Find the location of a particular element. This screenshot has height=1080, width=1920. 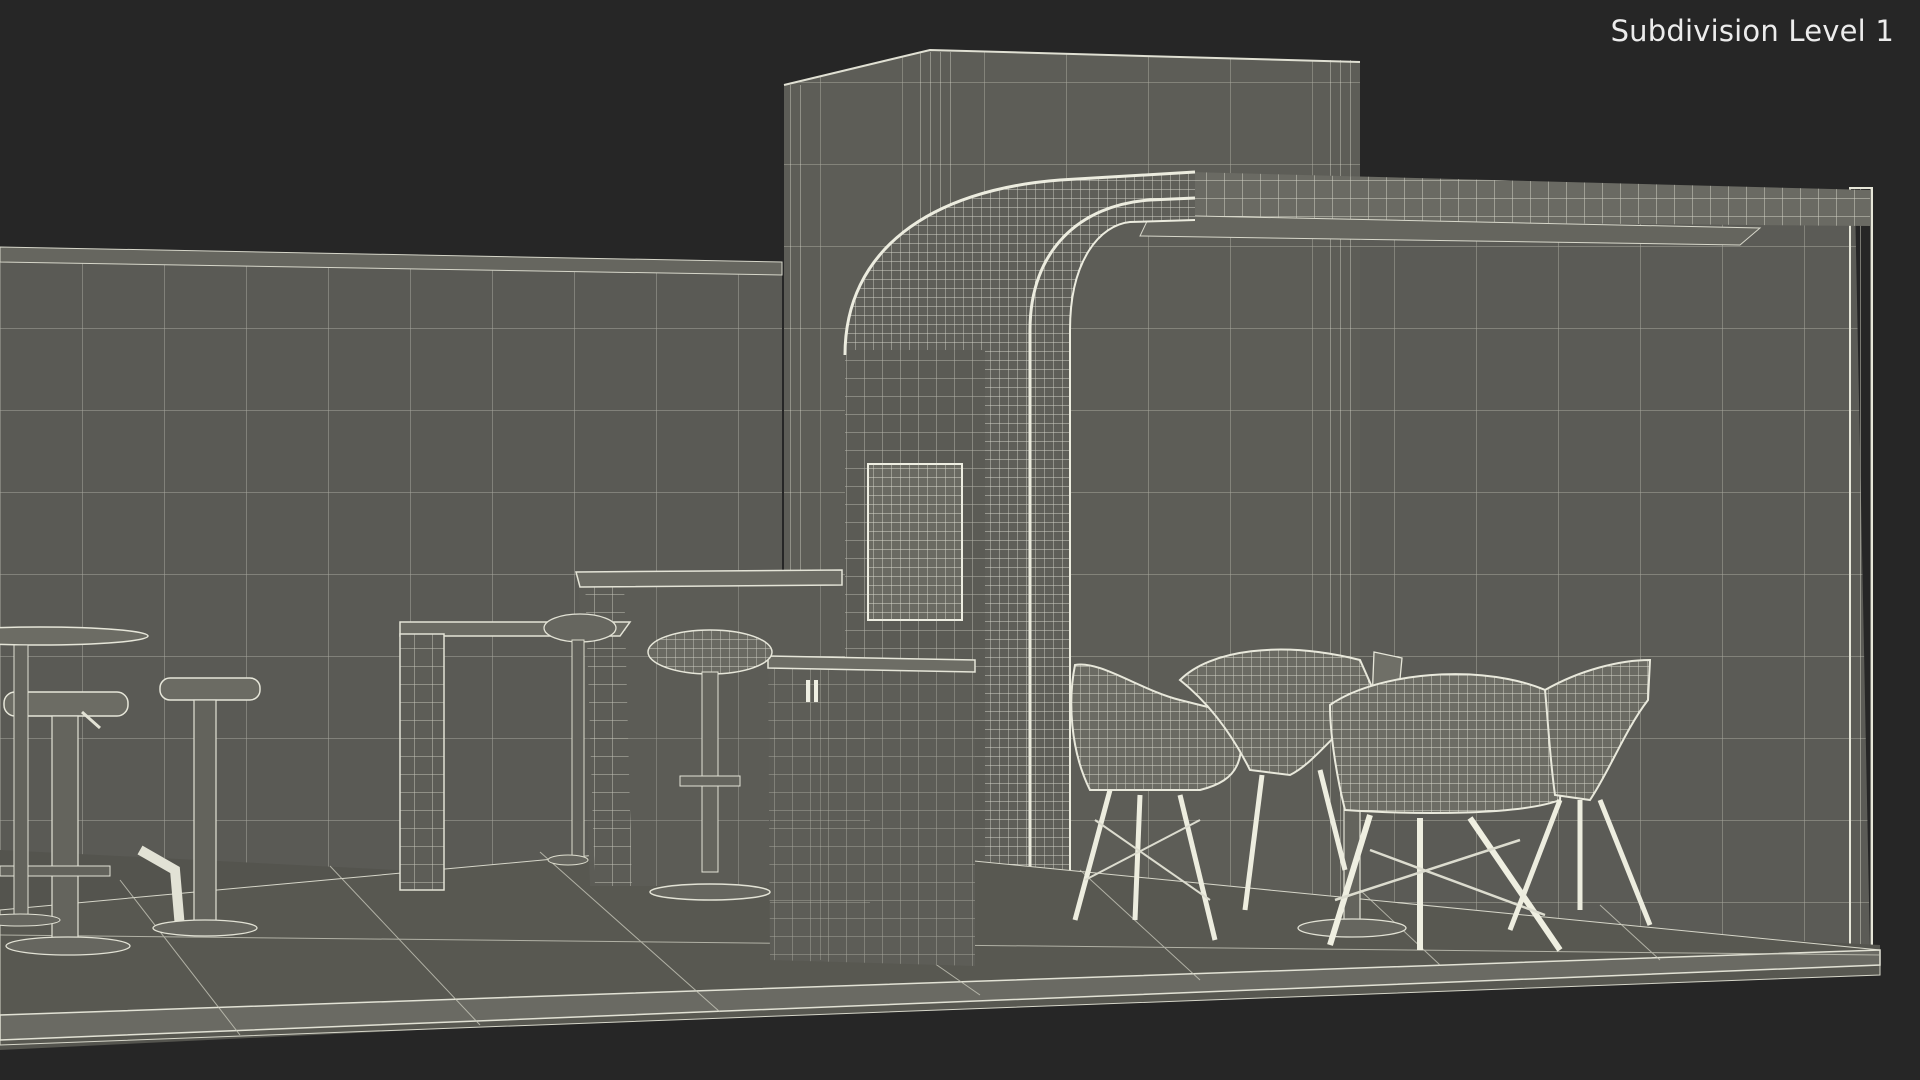

storage-cabinet is located at coordinates (871, 810).